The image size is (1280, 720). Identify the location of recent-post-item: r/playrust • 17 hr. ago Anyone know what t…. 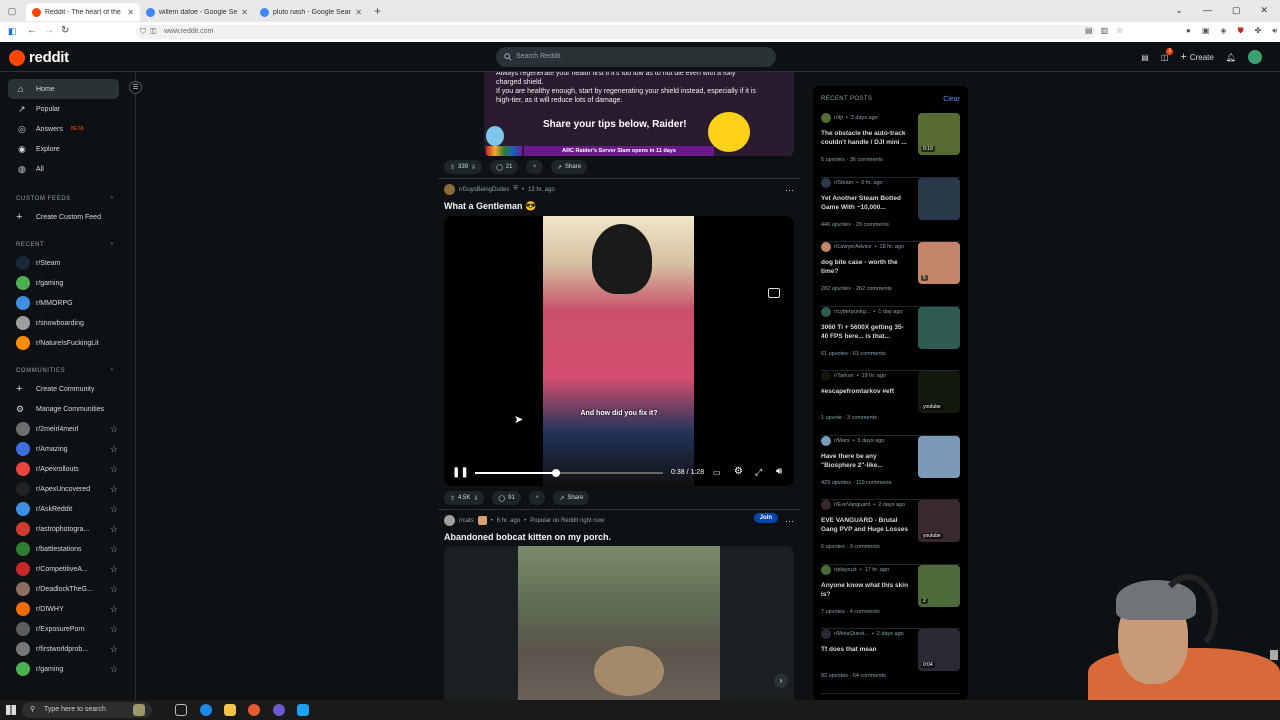
(890, 596).